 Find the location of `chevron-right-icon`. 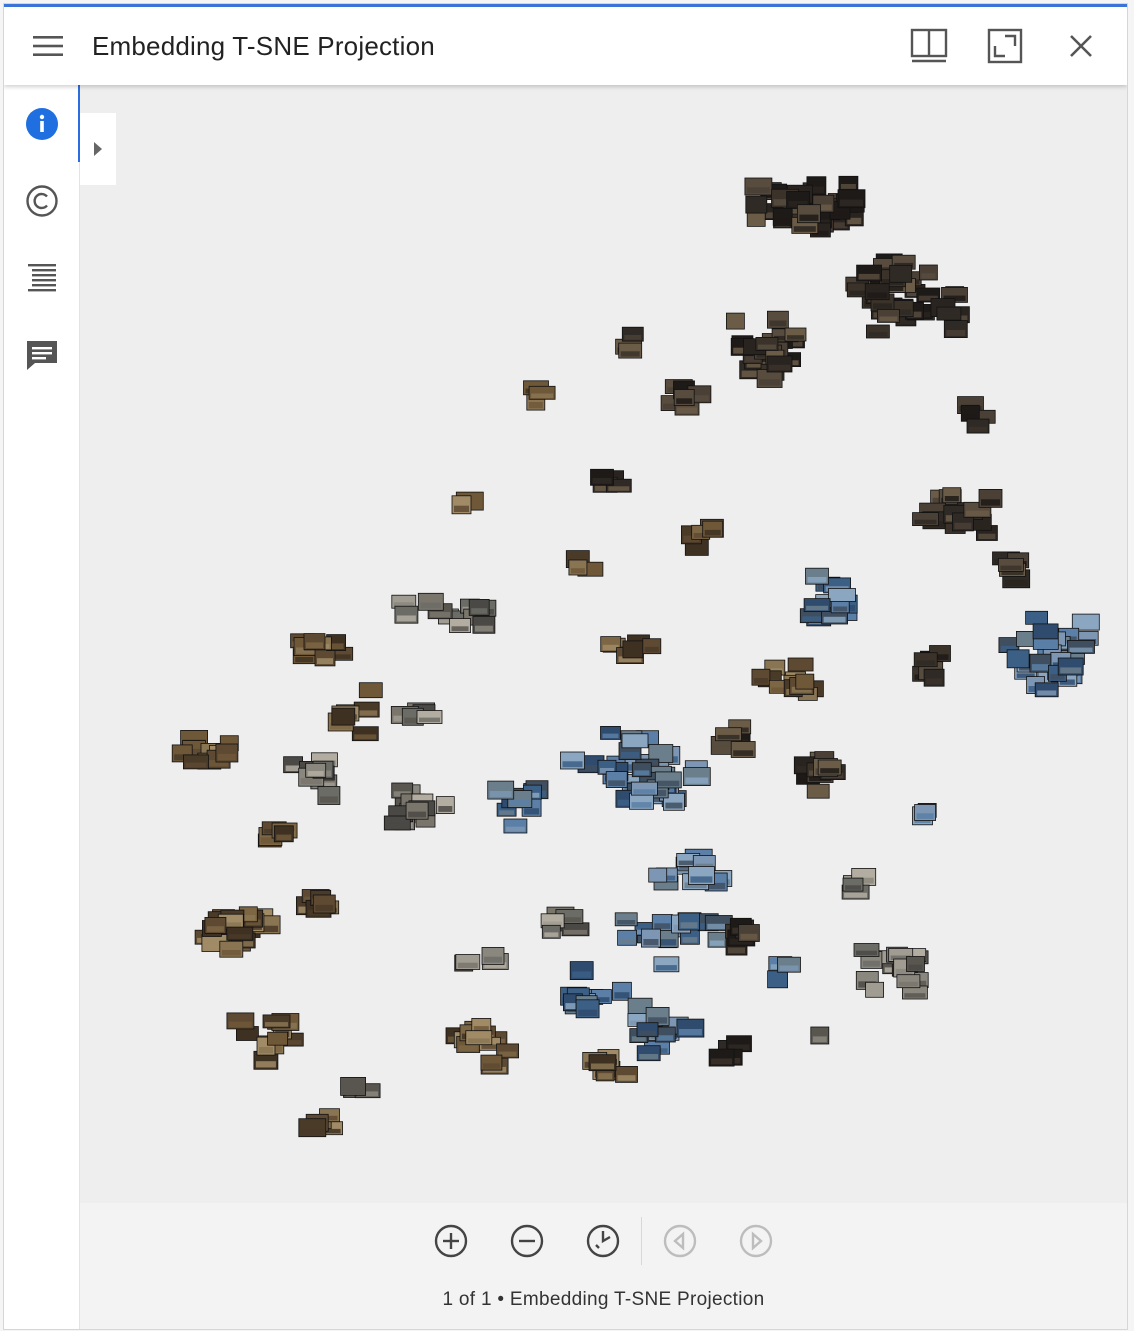

chevron-right-icon is located at coordinates (98, 149).